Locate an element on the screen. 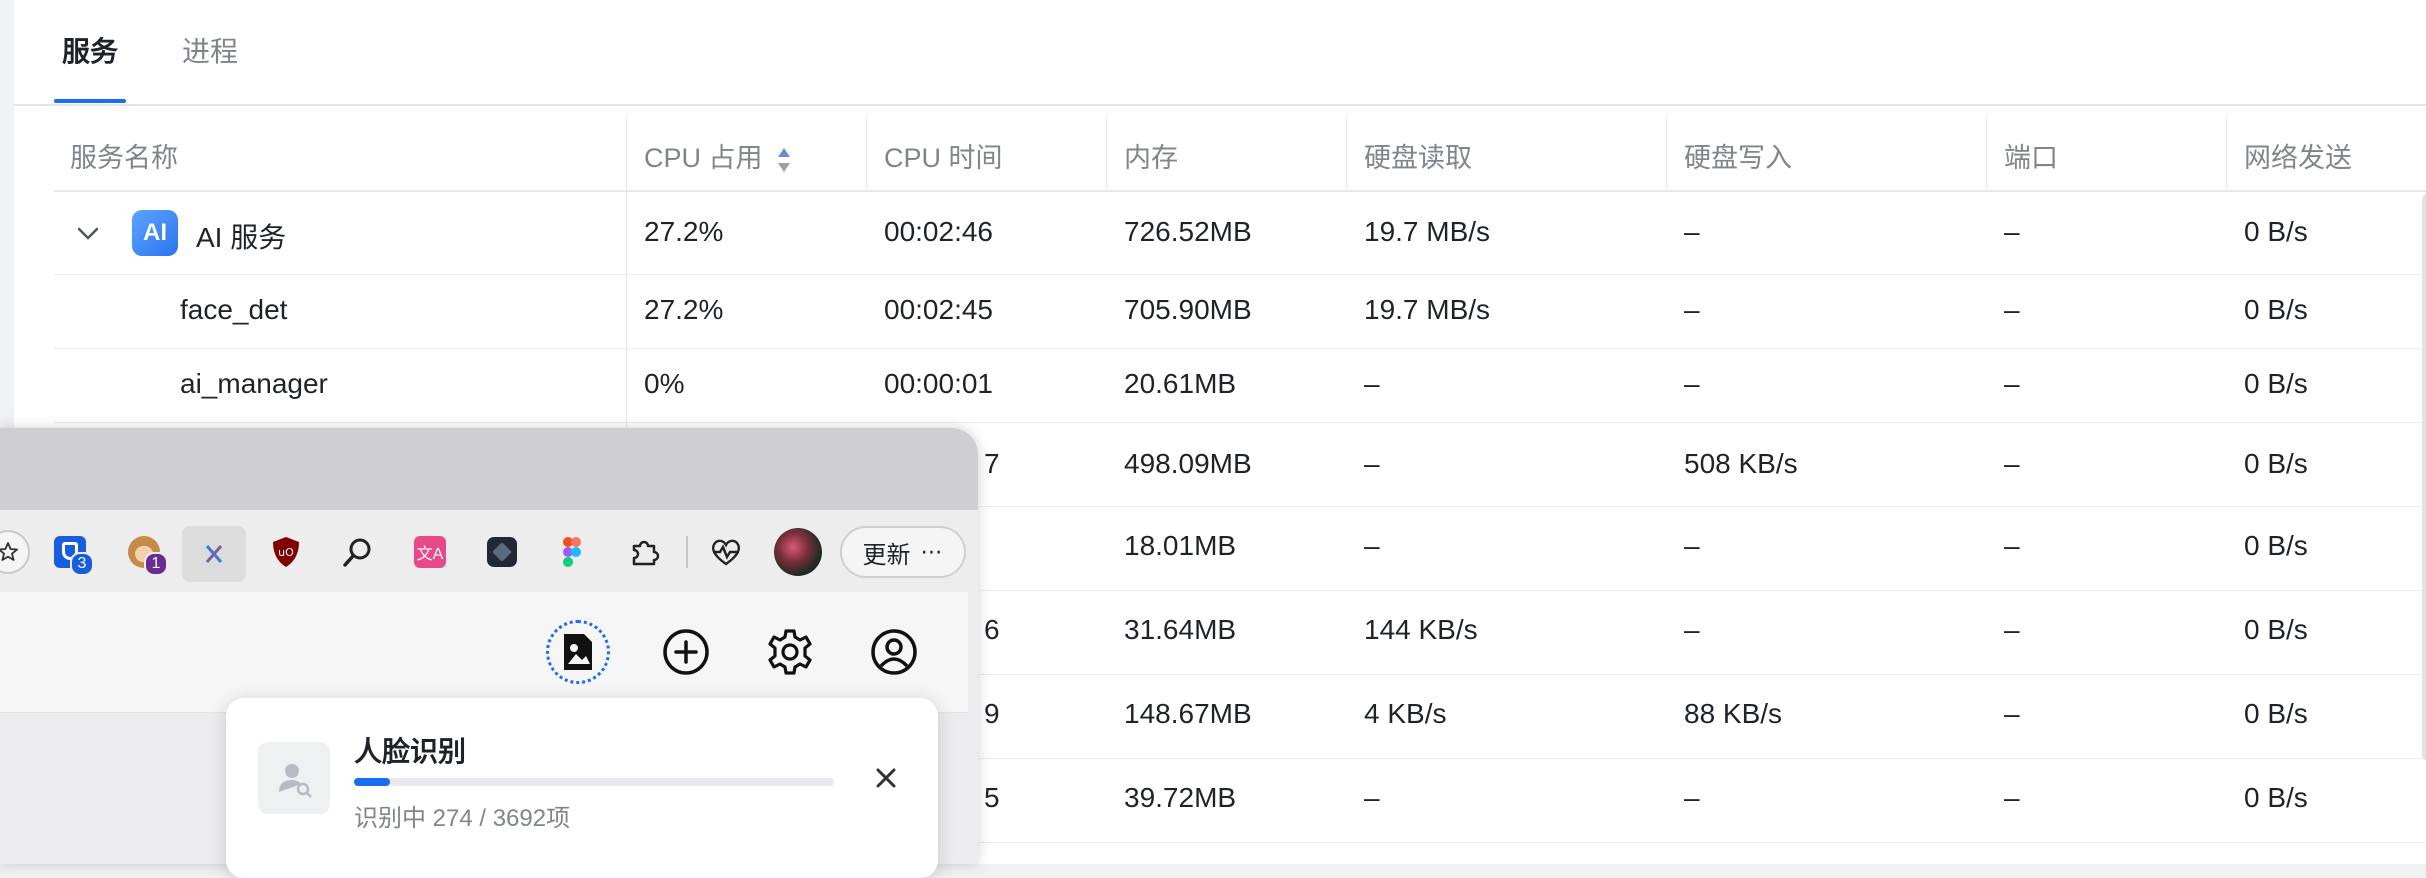 This screenshot has height=878, width=2426. star-icon is located at coordinates (15, 552).